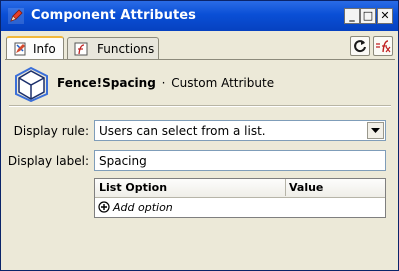 The image size is (399, 271). I want to click on tab-info: Info, so click(35, 48).